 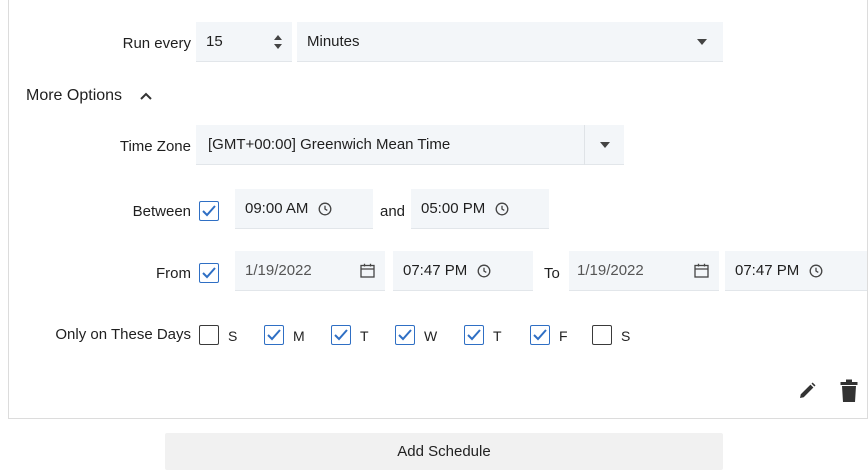 What do you see at coordinates (156, 43) in the screenshot?
I see `run-every-label: Run every` at bounding box center [156, 43].